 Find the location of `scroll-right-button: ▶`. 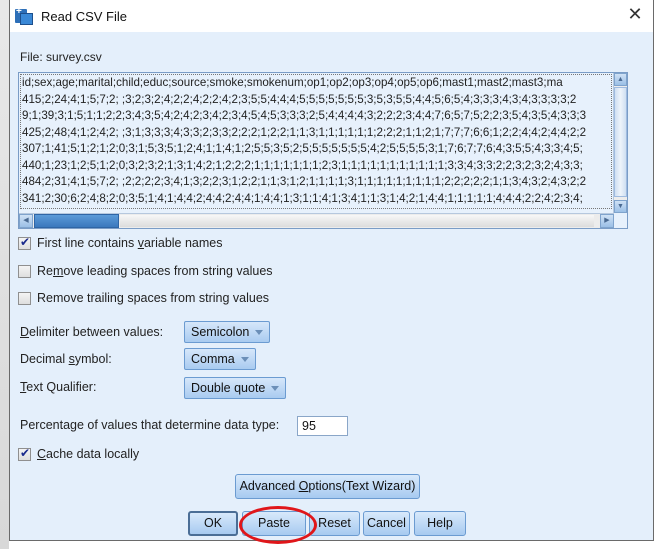

scroll-right-button: ▶ is located at coordinates (607, 221).